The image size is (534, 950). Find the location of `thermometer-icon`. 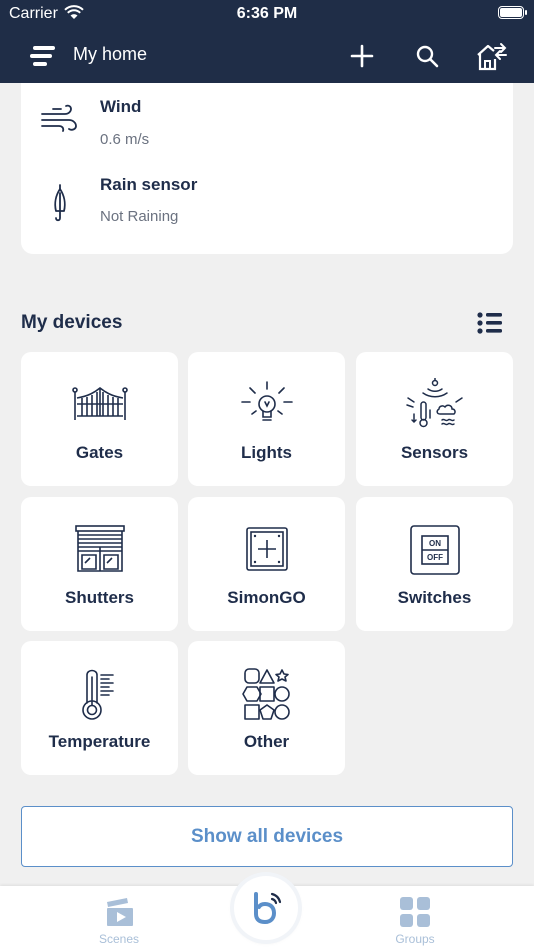

thermometer-icon is located at coordinates (97, 694).